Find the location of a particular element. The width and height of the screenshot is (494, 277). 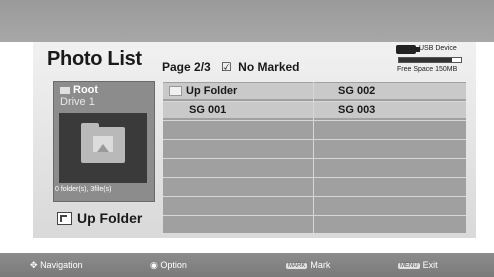

bottom-bar: ✥ Navigation ◉ Option MARK Mark MENU Exit is located at coordinates (247, 265).